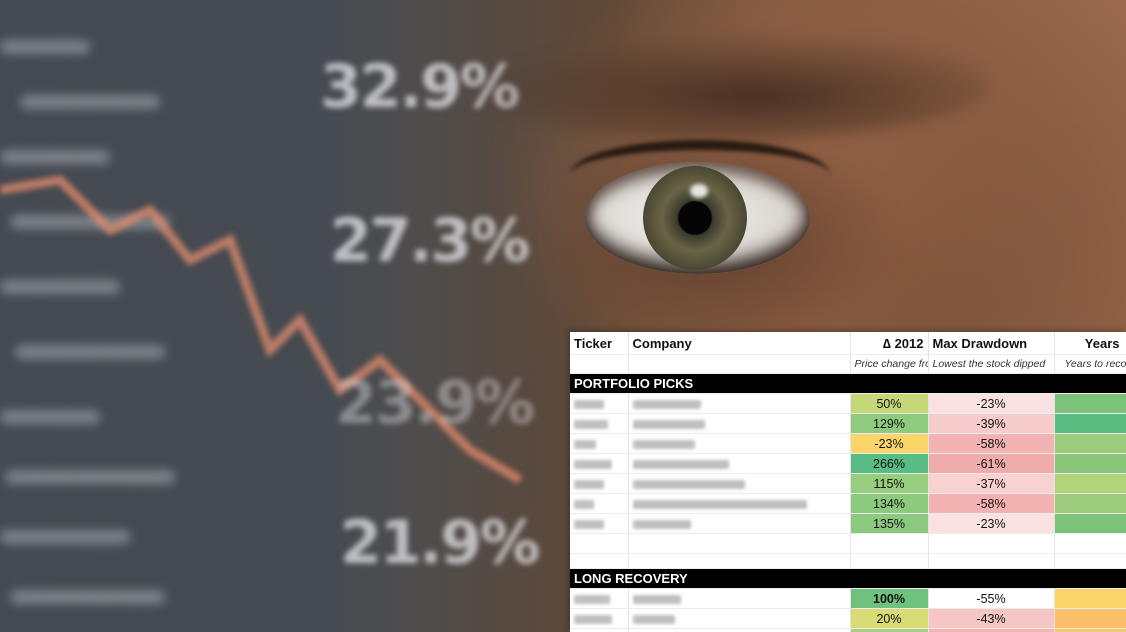  What do you see at coordinates (695, 218) in the screenshot?
I see `iris` at bounding box center [695, 218].